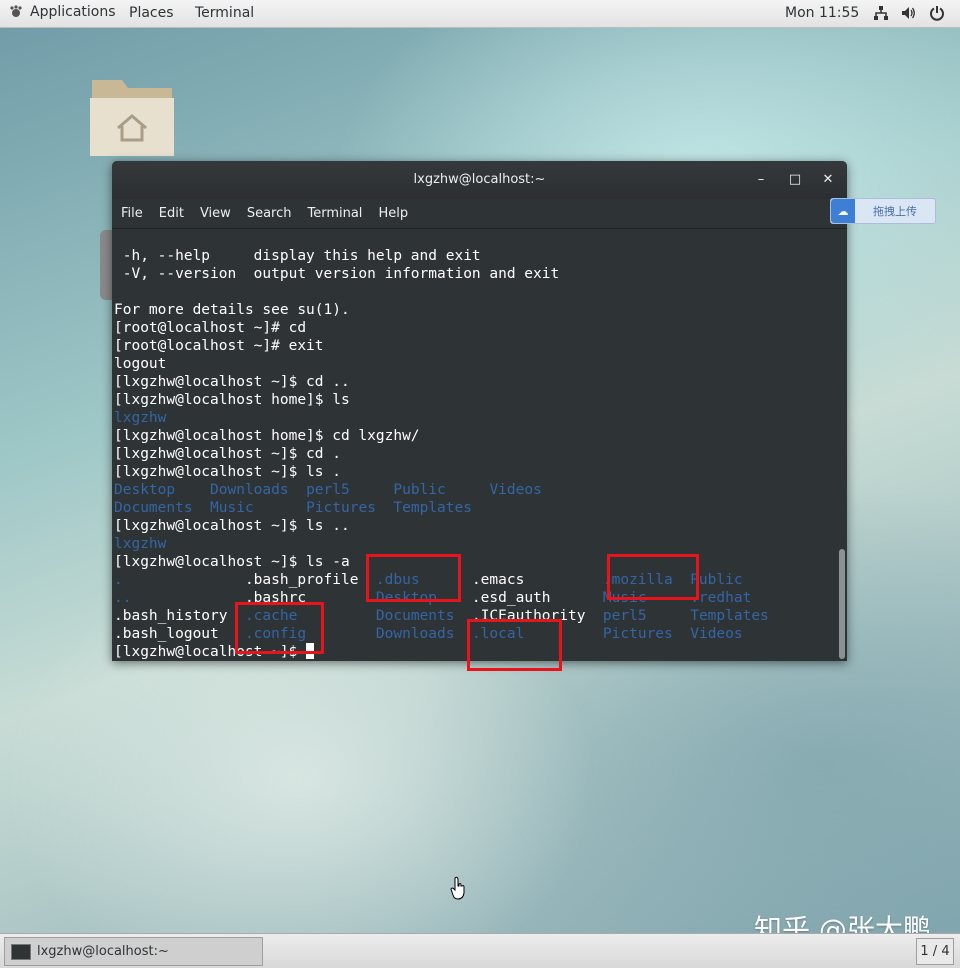 The height and width of the screenshot is (968, 960). What do you see at coordinates (297, 256) in the screenshot?
I see `terminal-text: -h, --help display this help and exit` at bounding box center [297, 256].